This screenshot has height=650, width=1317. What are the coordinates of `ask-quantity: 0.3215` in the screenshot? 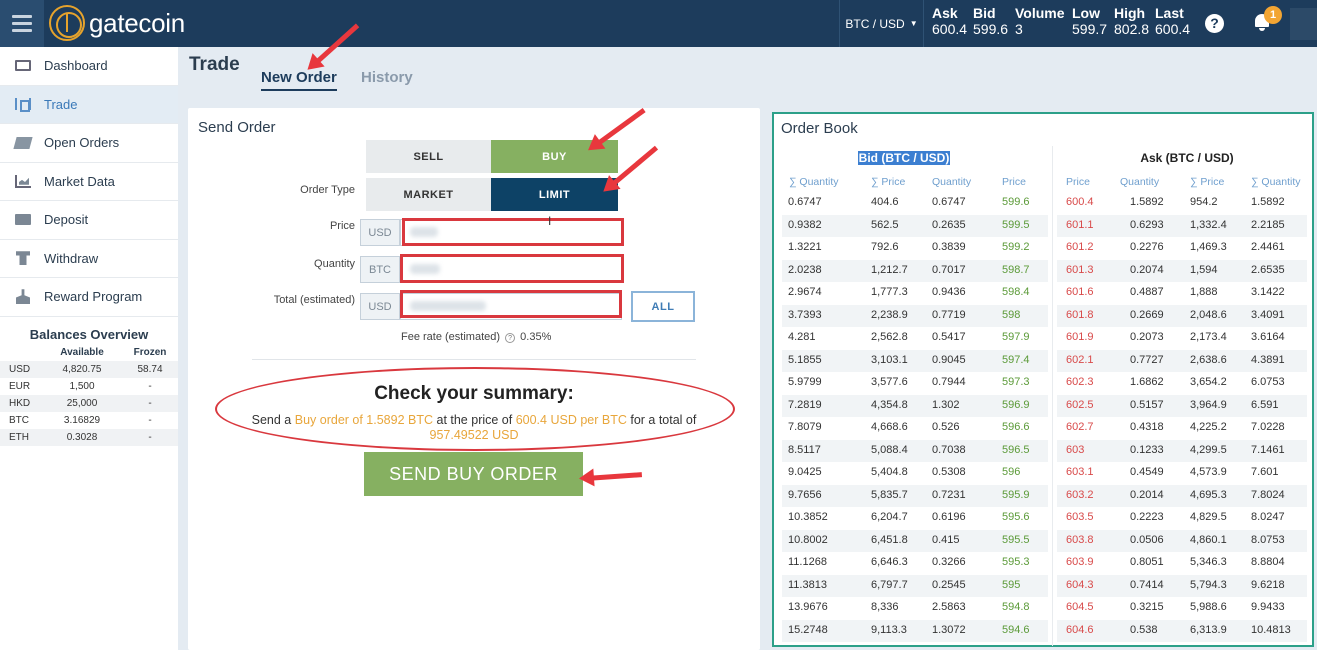 It's located at (1147, 607).